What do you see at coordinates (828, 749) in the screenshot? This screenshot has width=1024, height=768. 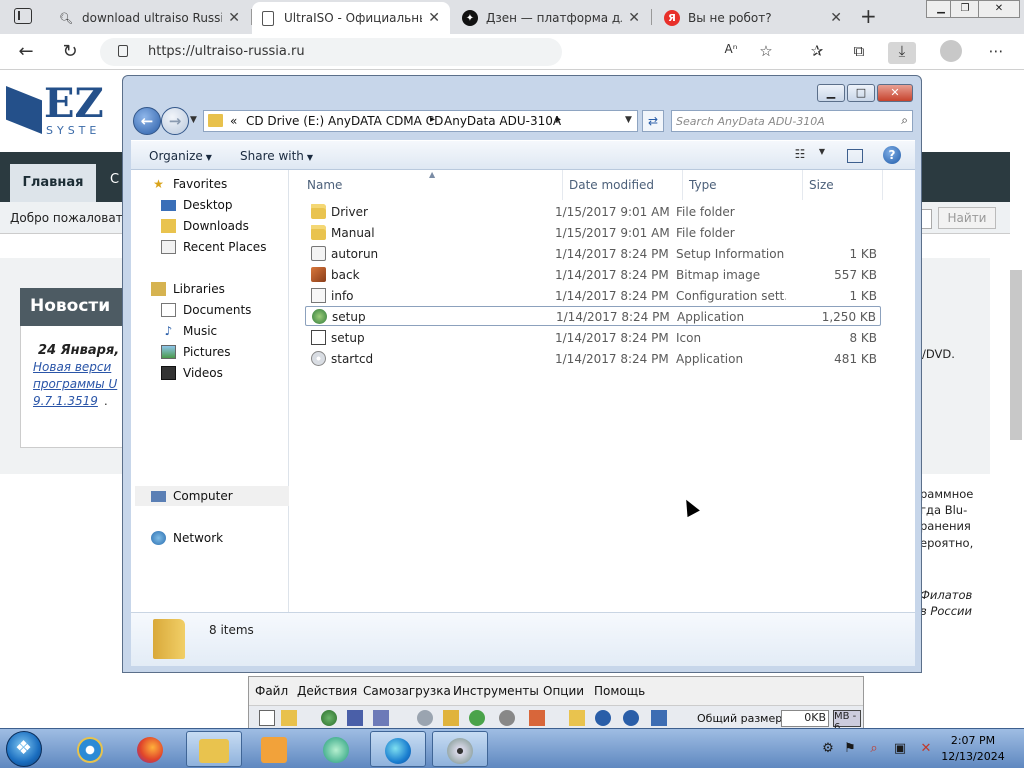 I see `network-tray-icon: ⚙` at bounding box center [828, 749].